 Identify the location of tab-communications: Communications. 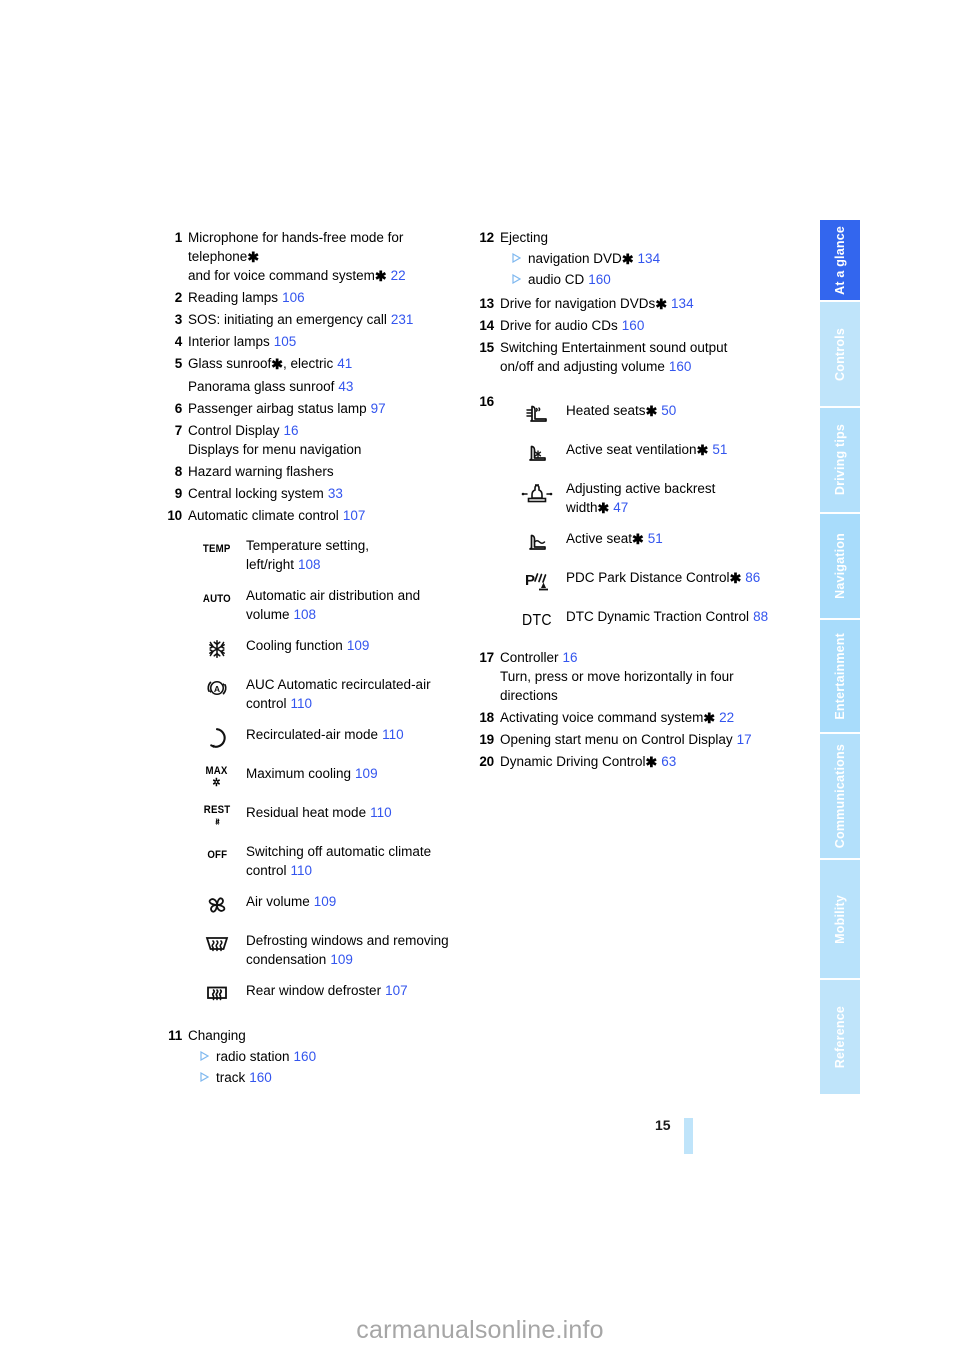
(840, 796).